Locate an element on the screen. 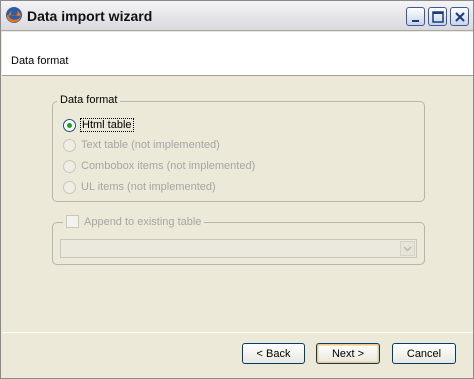 The height and width of the screenshot is (379, 474). radio-label: Combobox items (not implemented) is located at coordinates (168, 166).